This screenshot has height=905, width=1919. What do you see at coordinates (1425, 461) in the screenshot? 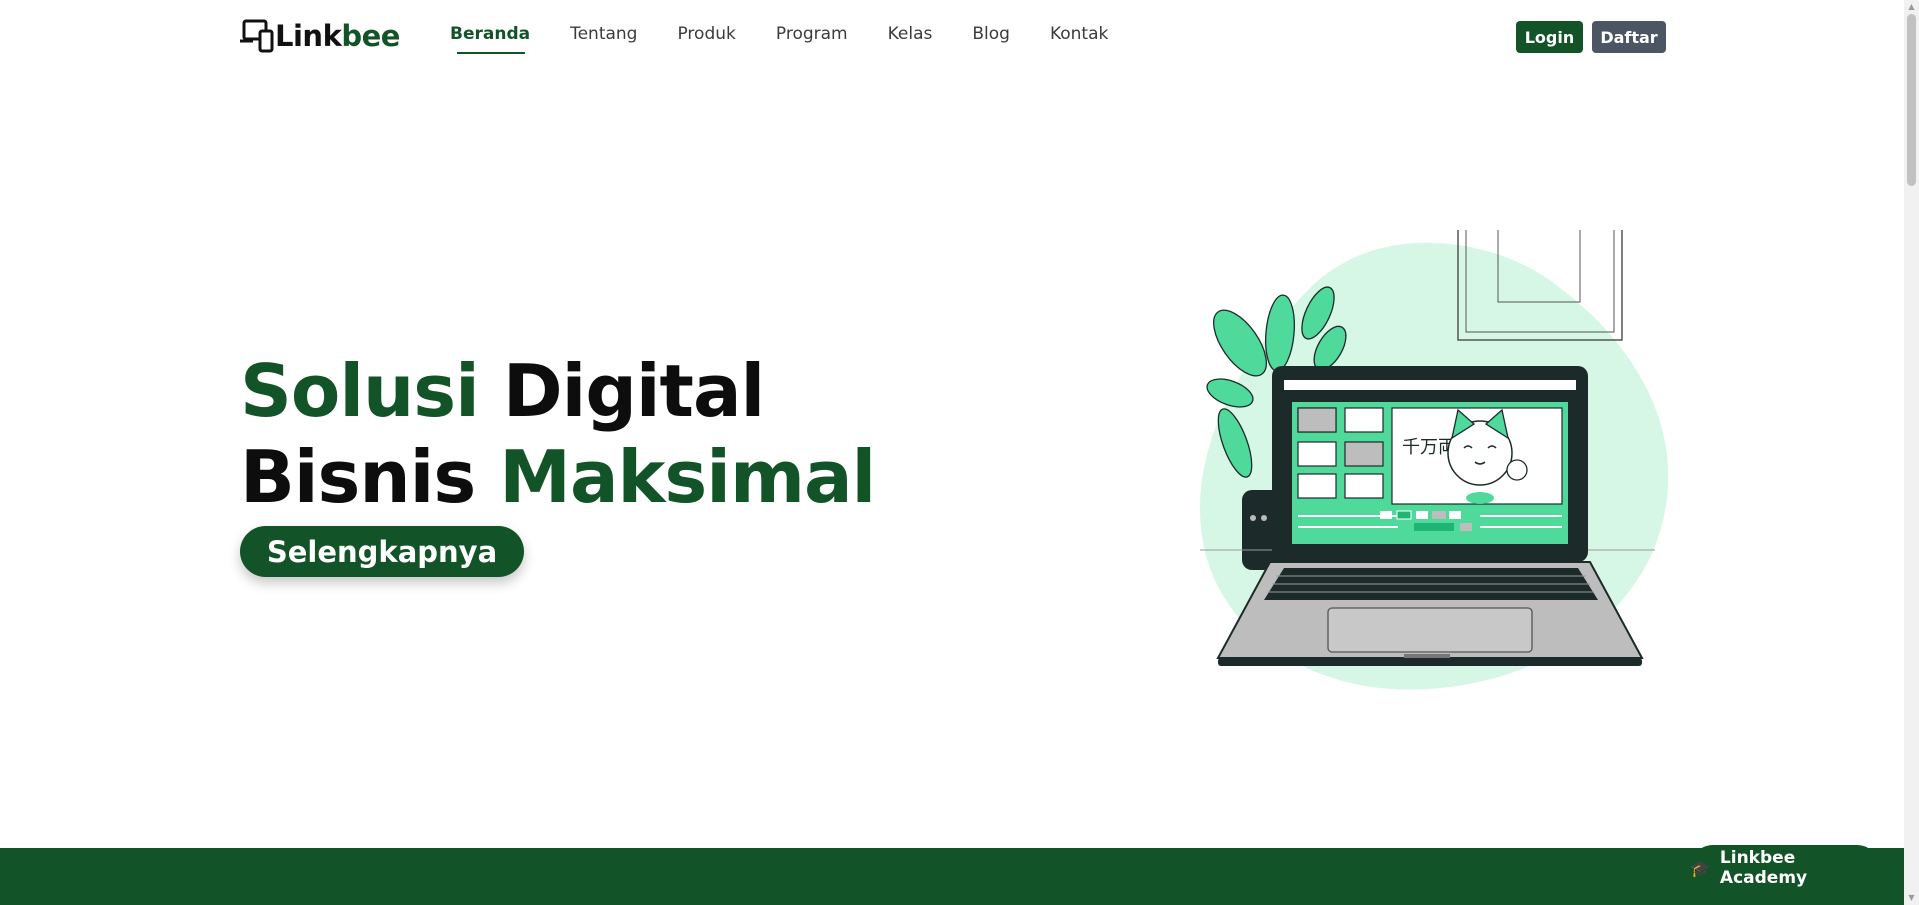
I see `hero-illustration: 千万両` at bounding box center [1425, 461].